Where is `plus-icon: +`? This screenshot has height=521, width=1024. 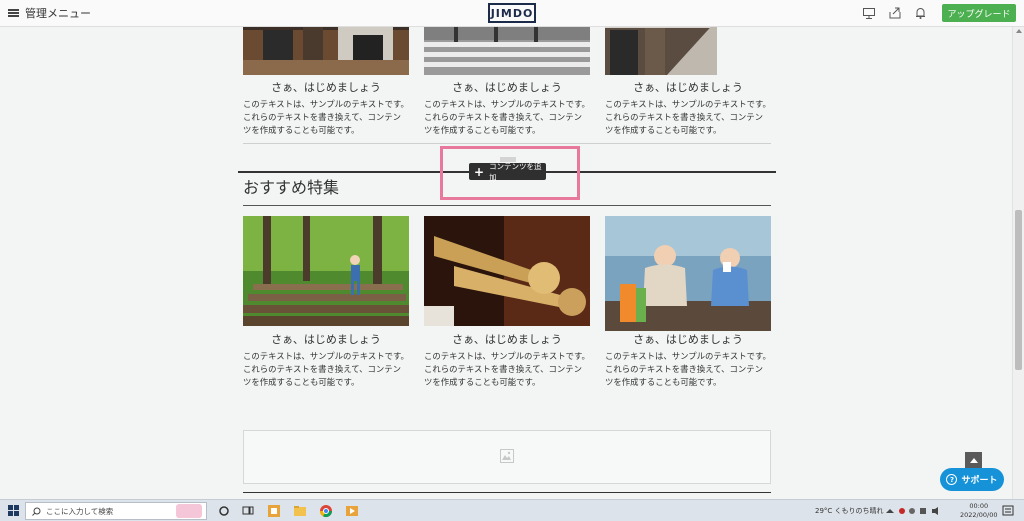
plus-icon: + is located at coordinates (479, 171).